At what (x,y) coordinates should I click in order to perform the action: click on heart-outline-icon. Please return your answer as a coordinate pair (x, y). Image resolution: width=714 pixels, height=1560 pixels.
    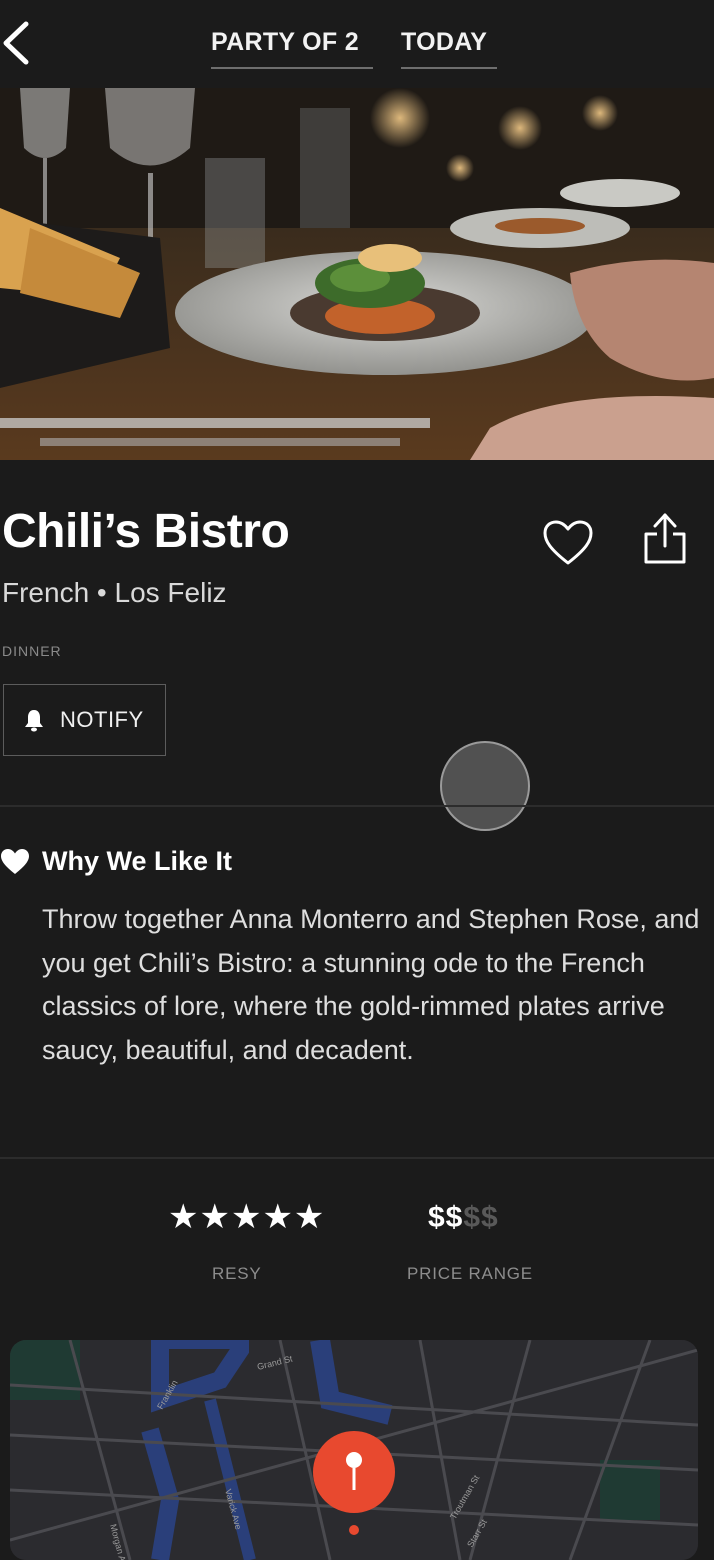
    Looking at the image, I should click on (568, 542).